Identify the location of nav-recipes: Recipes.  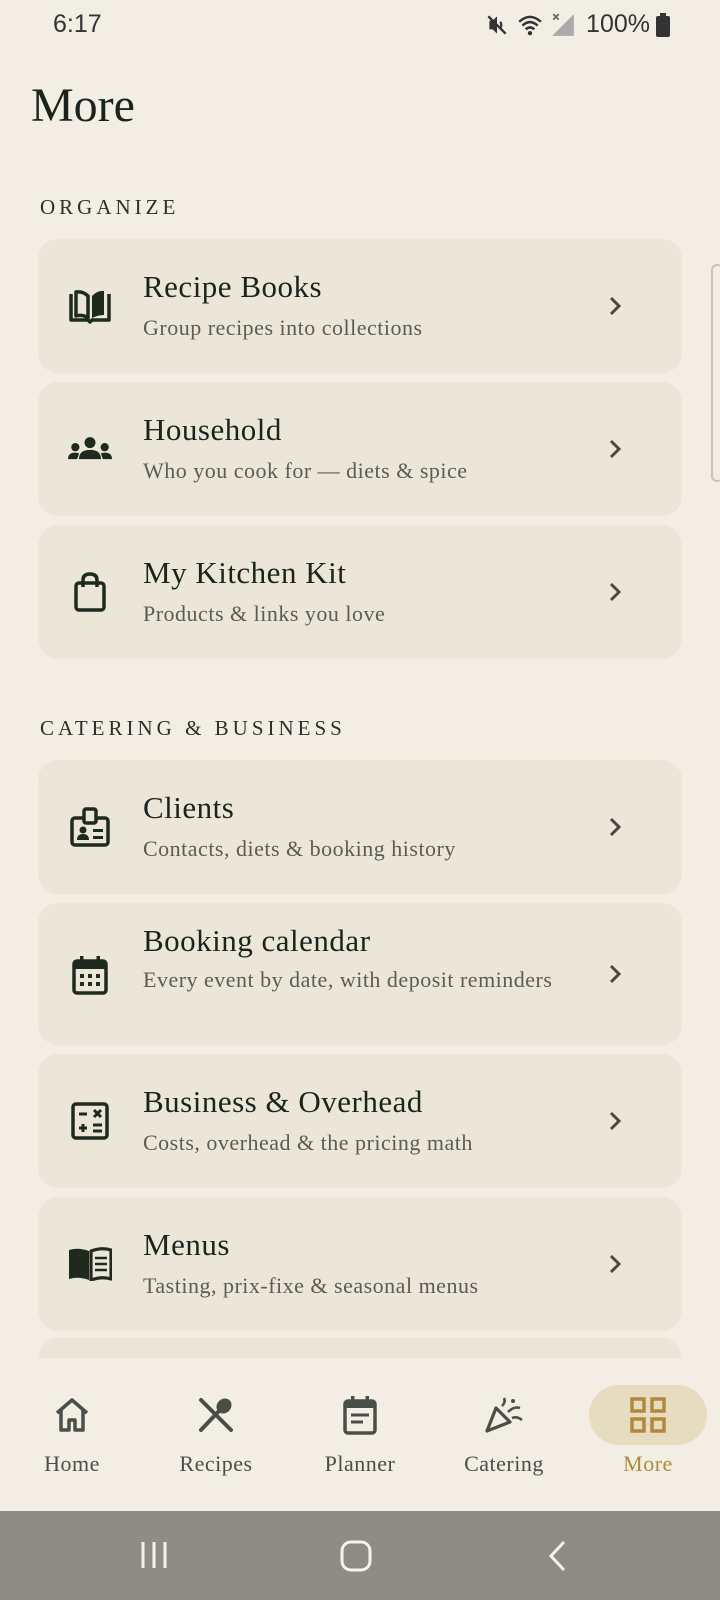
(216, 1435).